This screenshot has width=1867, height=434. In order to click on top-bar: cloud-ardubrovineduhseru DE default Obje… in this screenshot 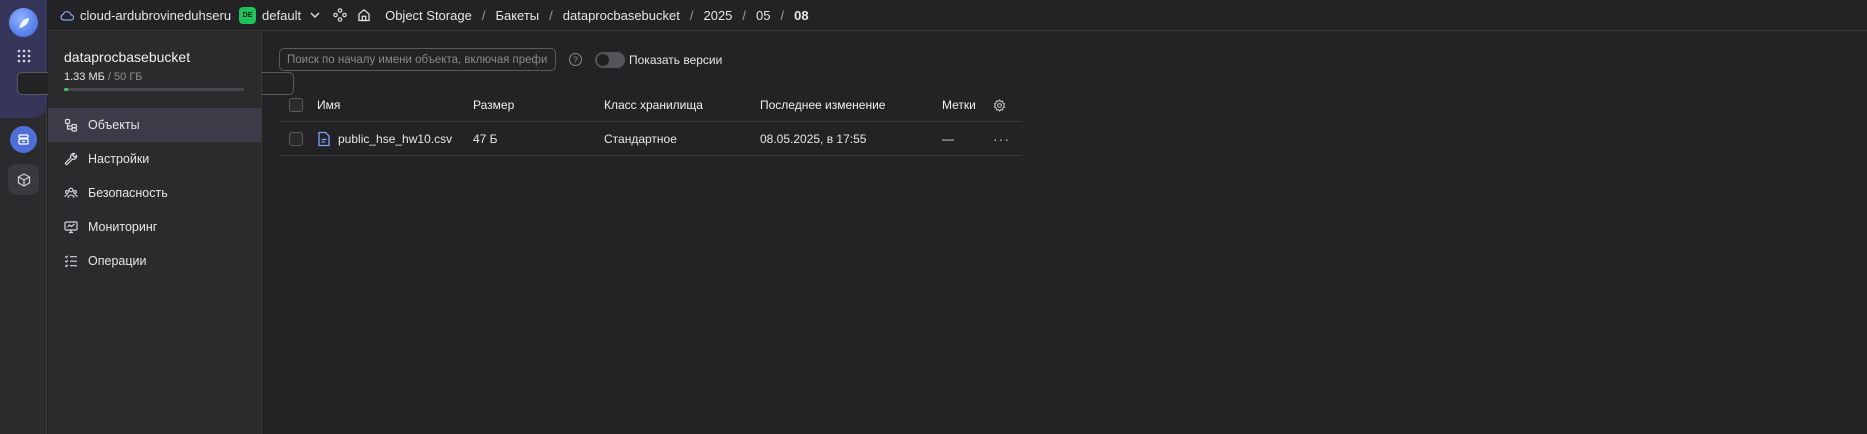, I will do `click(957, 15)`.